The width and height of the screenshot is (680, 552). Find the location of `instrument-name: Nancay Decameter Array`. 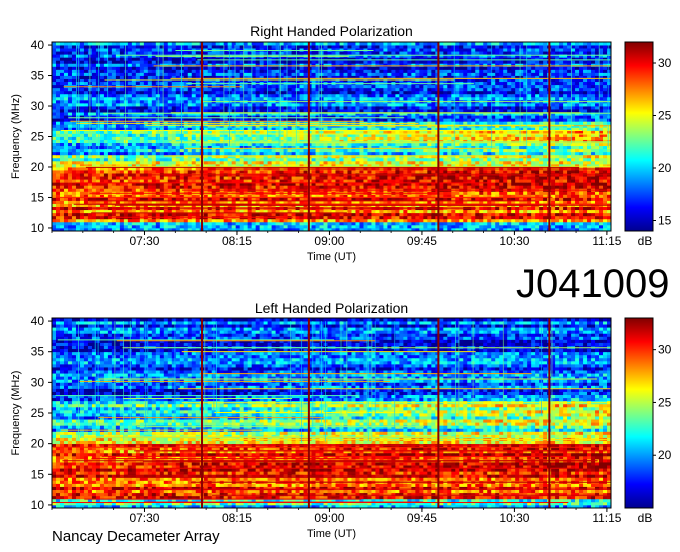

instrument-name: Nancay Decameter Array is located at coordinates (136, 536).